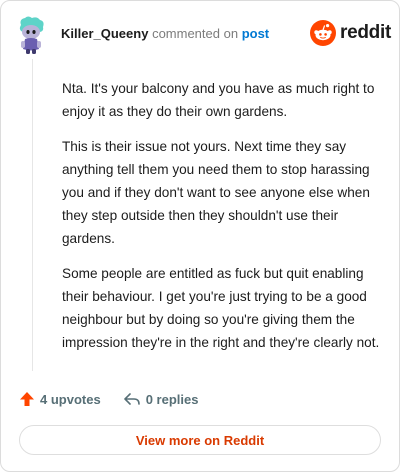 The image size is (400, 472). Describe the element at coordinates (195, 33) in the screenshot. I see `commented-on-text: commented on` at that location.